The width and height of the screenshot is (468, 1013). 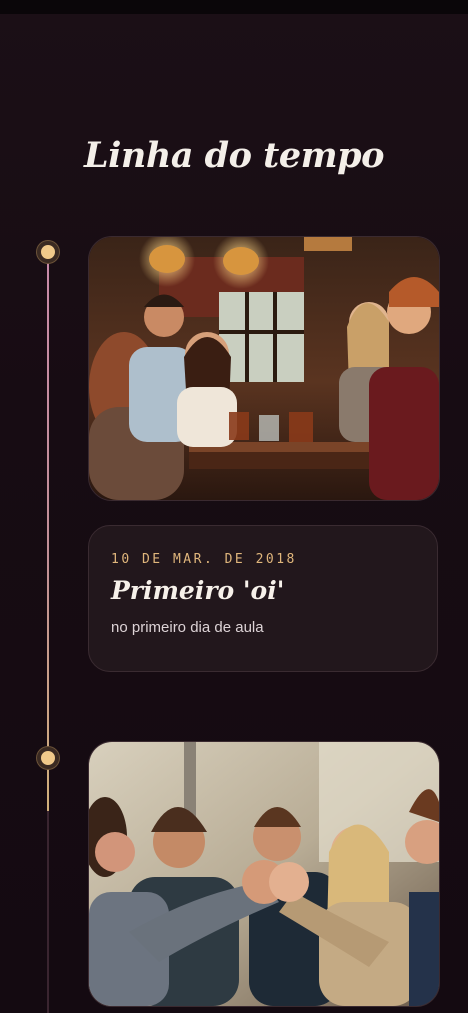 What do you see at coordinates (234, 156) in the screenshot?
I see `page-title: Linha do tempo` at bounding box center [234, 156].